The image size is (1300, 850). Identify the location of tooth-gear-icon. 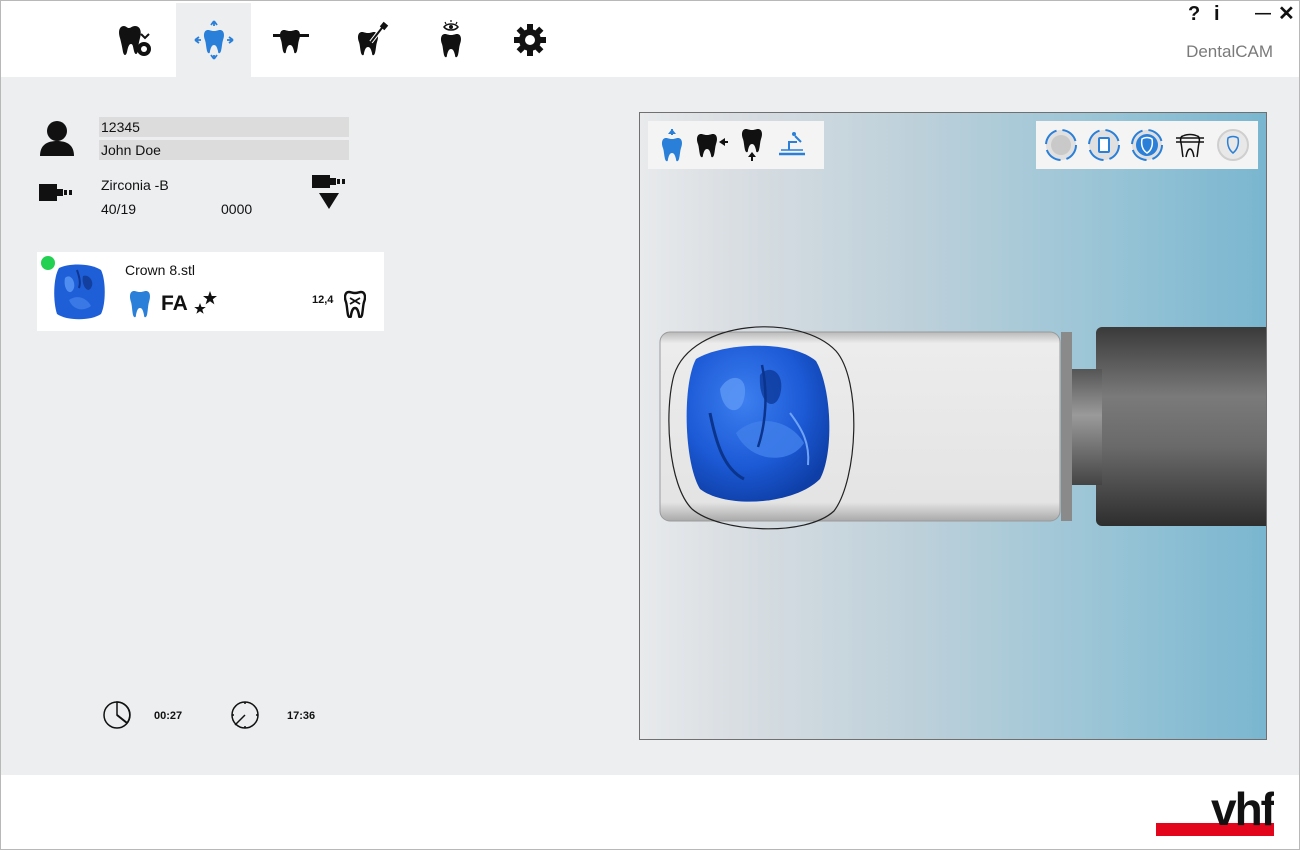
(134, 41).